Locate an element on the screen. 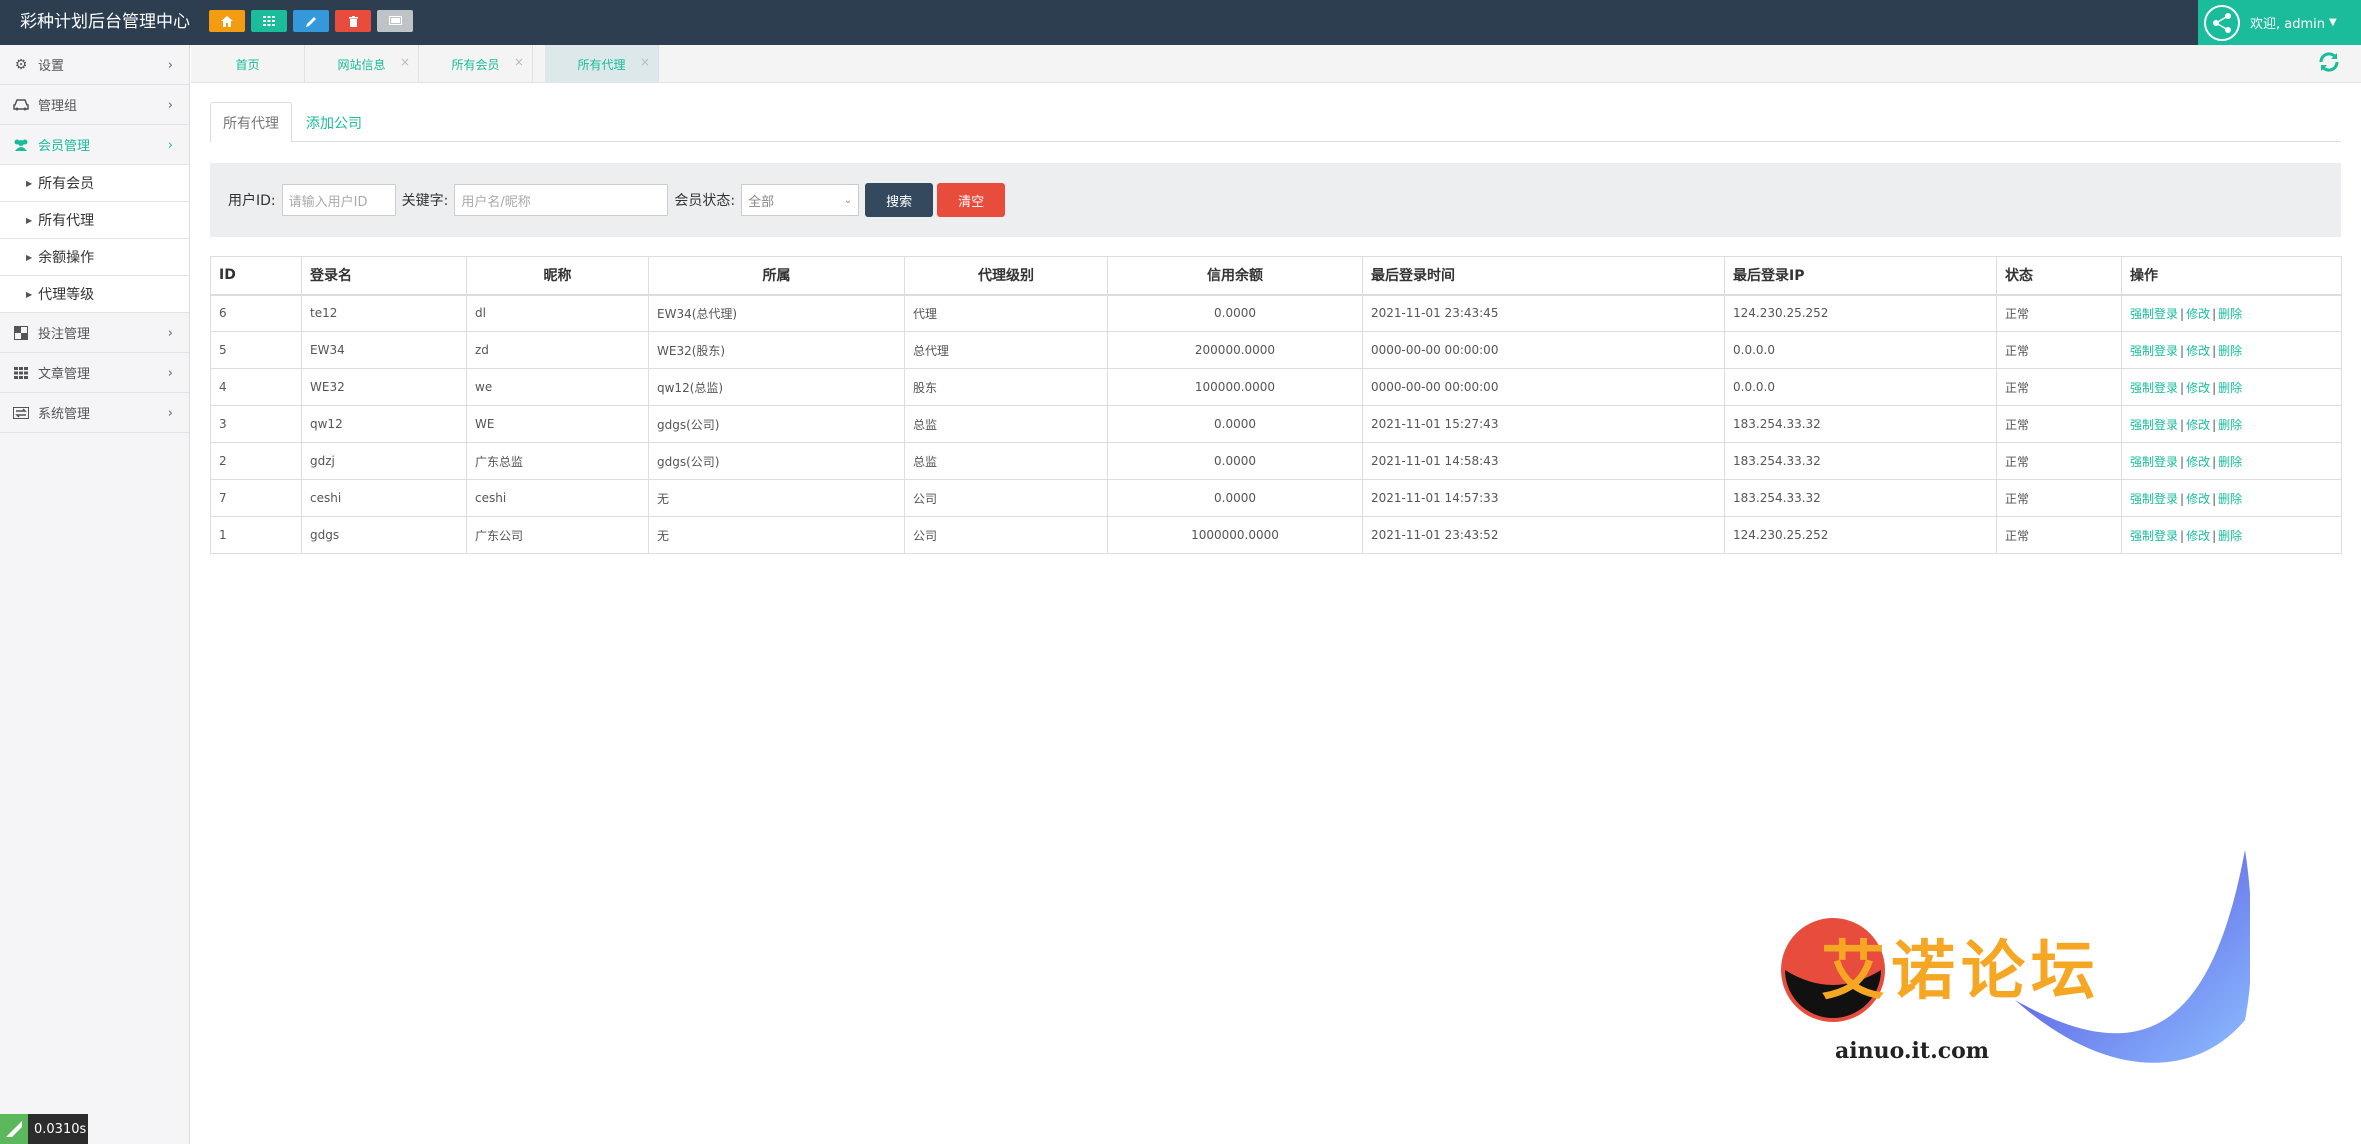 This screenshot has width=2361, height=1144. column-header: 信用余额 is located at coordinates (1235, 276).